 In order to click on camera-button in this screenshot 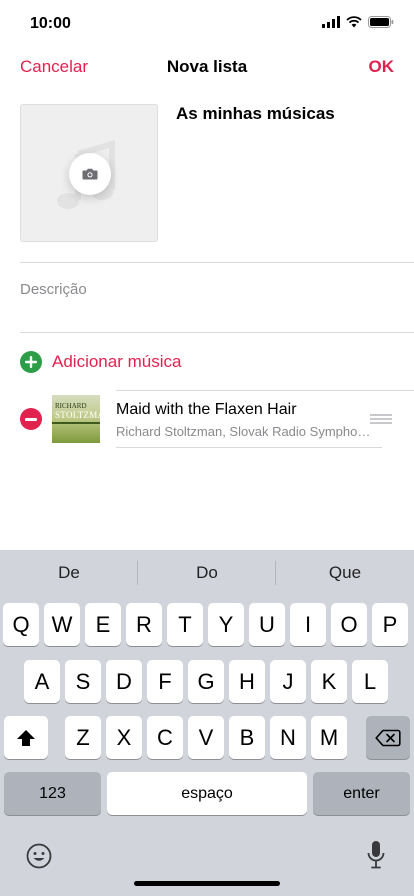, I will do `click(90, 174)`.